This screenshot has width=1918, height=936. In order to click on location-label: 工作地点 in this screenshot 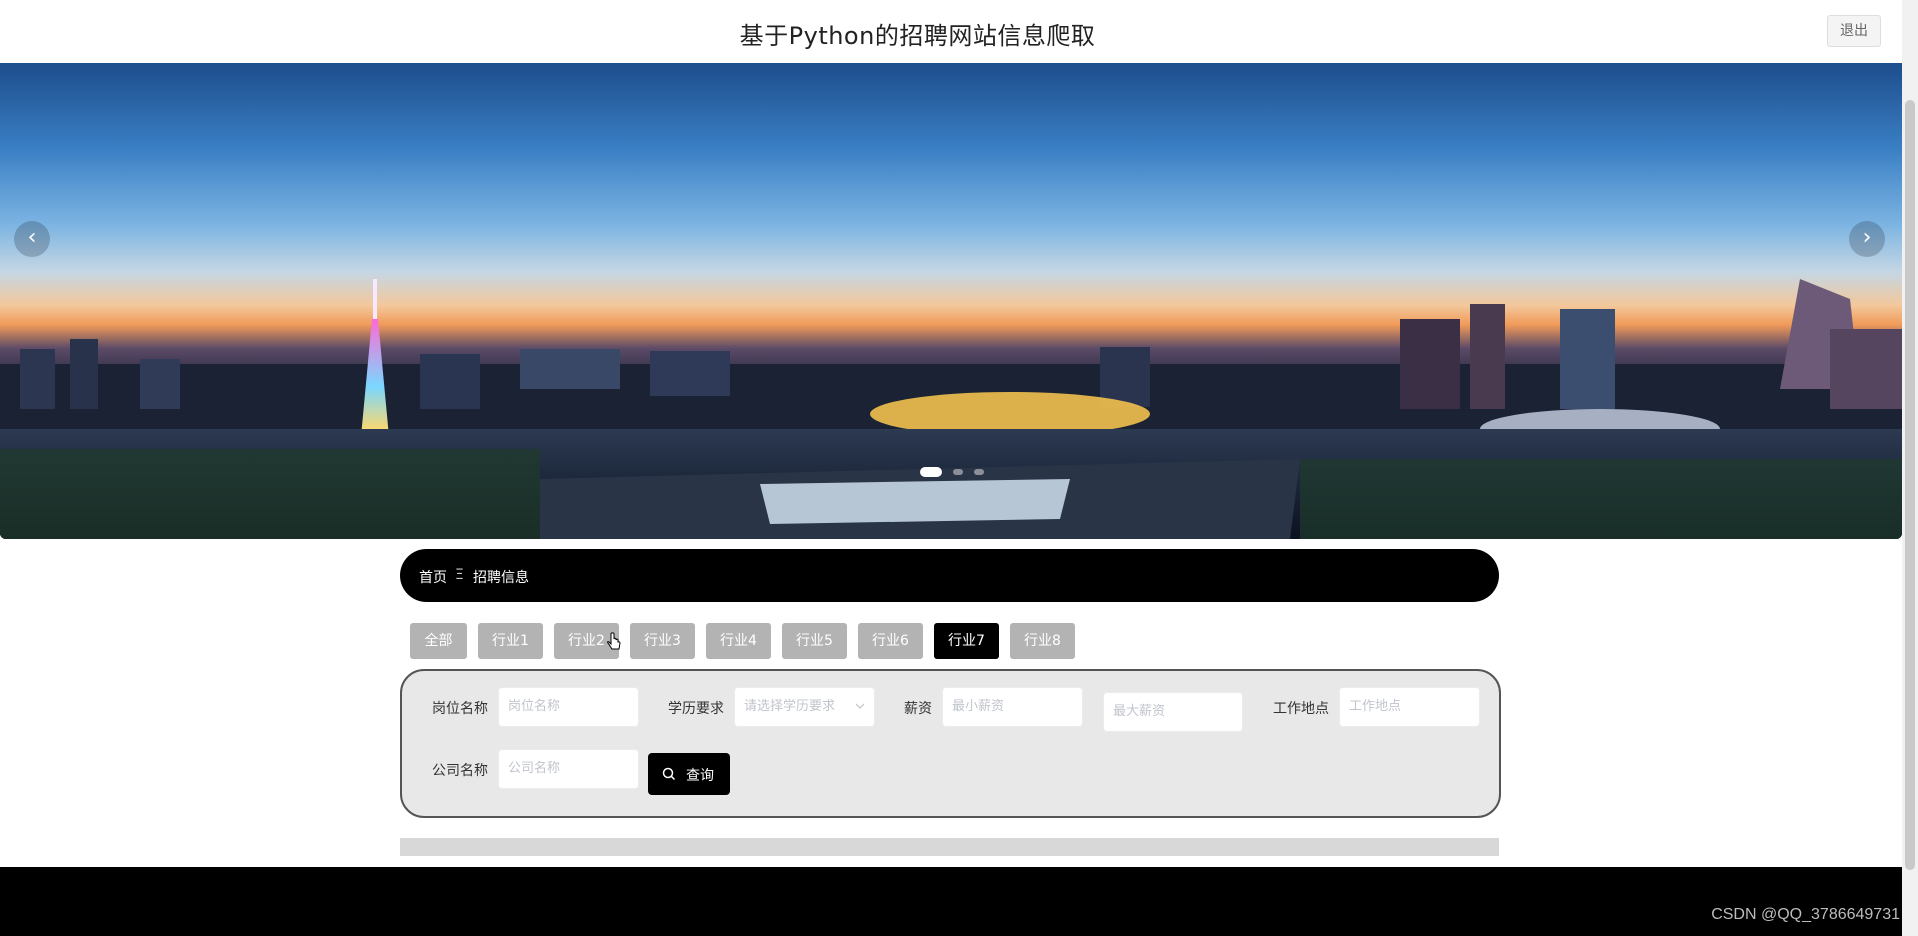, I will do `click(1301, 709)`.